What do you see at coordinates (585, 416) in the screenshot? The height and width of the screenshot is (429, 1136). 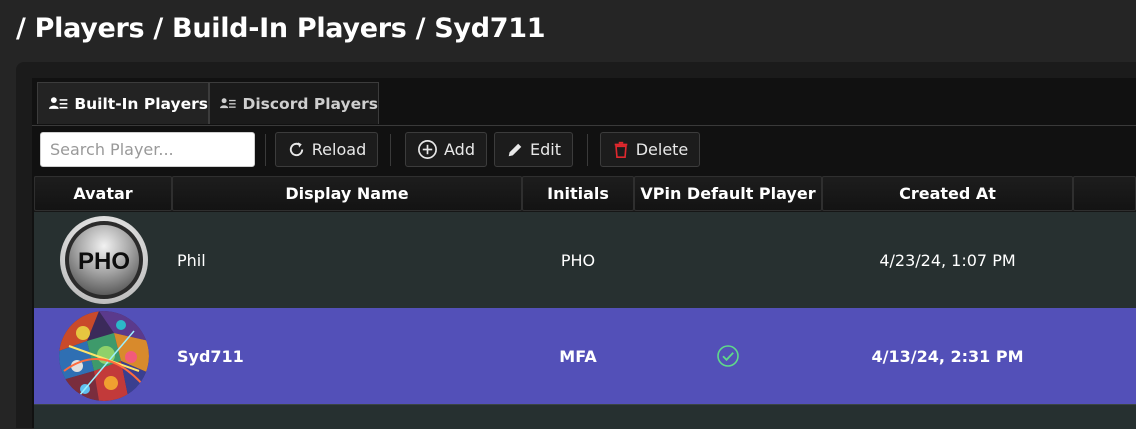 I see `table-row-partial` at bounding box center [585, 416].